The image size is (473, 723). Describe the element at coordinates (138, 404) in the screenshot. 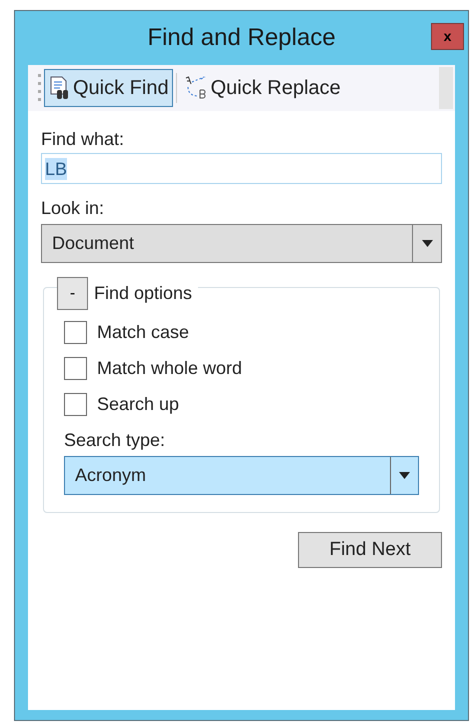

I see `checkbox-label: Search up` at that location.